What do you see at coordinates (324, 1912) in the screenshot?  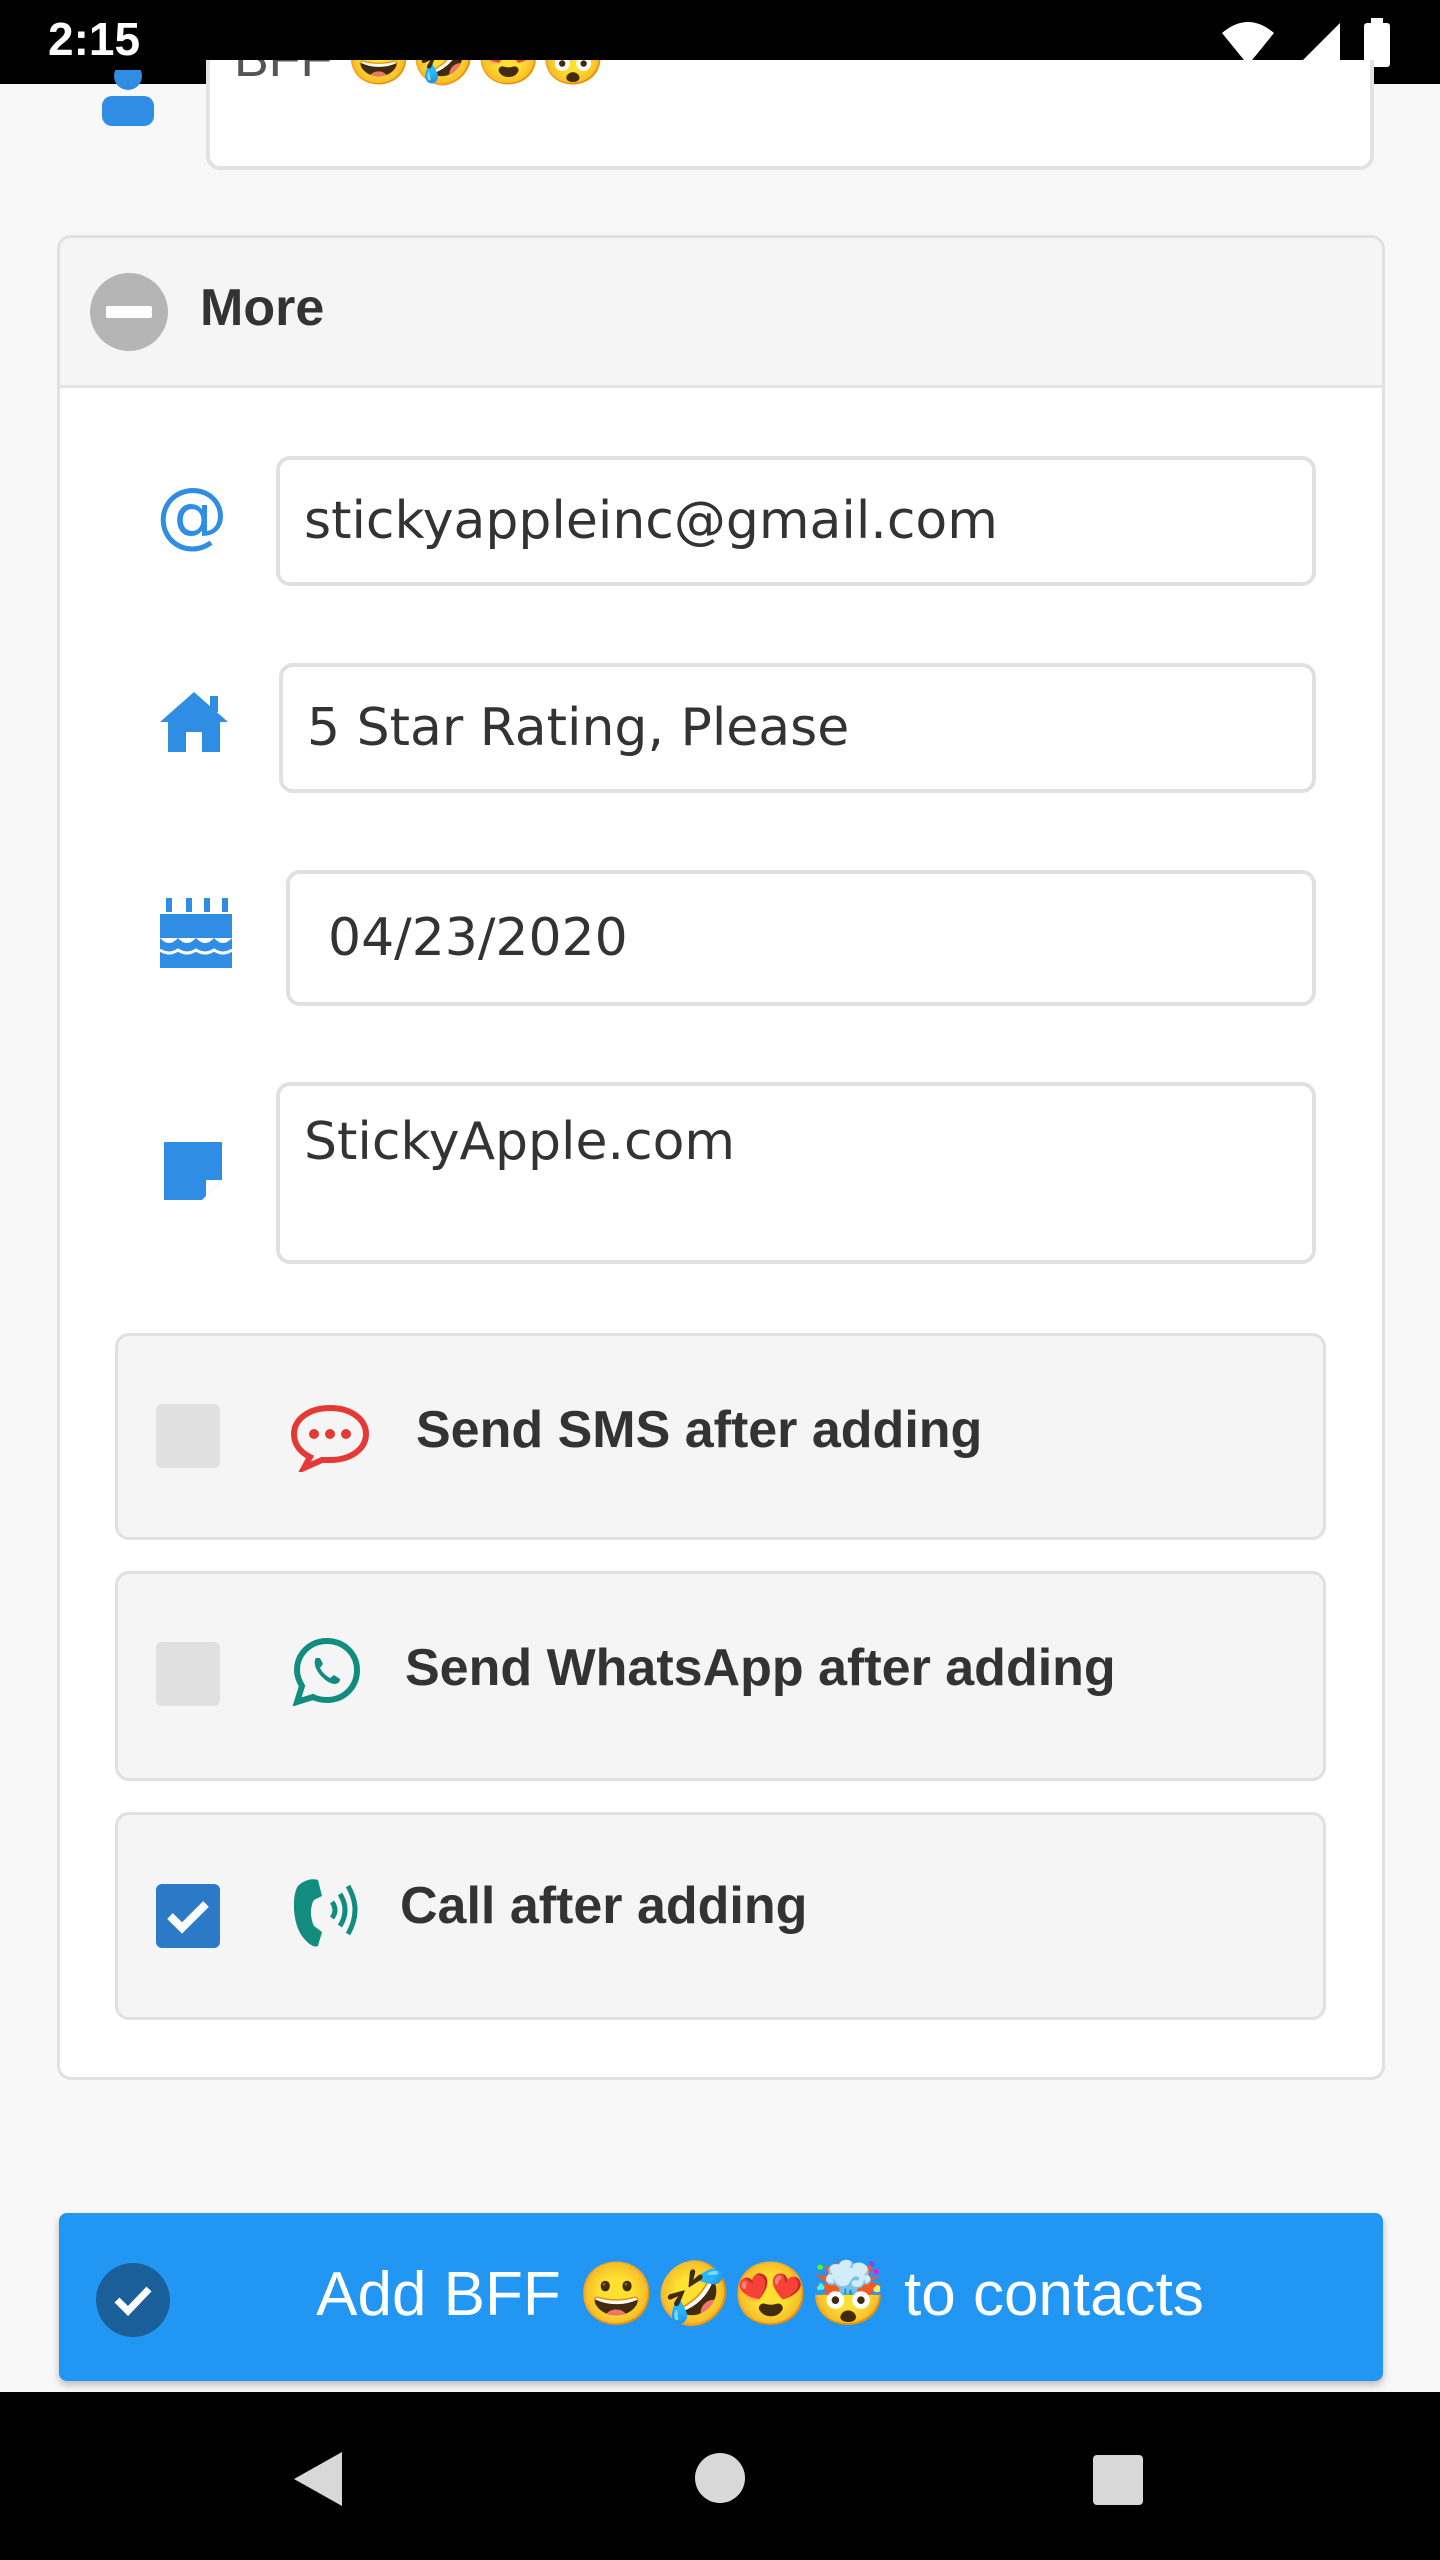 I see `phone-call-icon` at bounding box center [324, 1912].